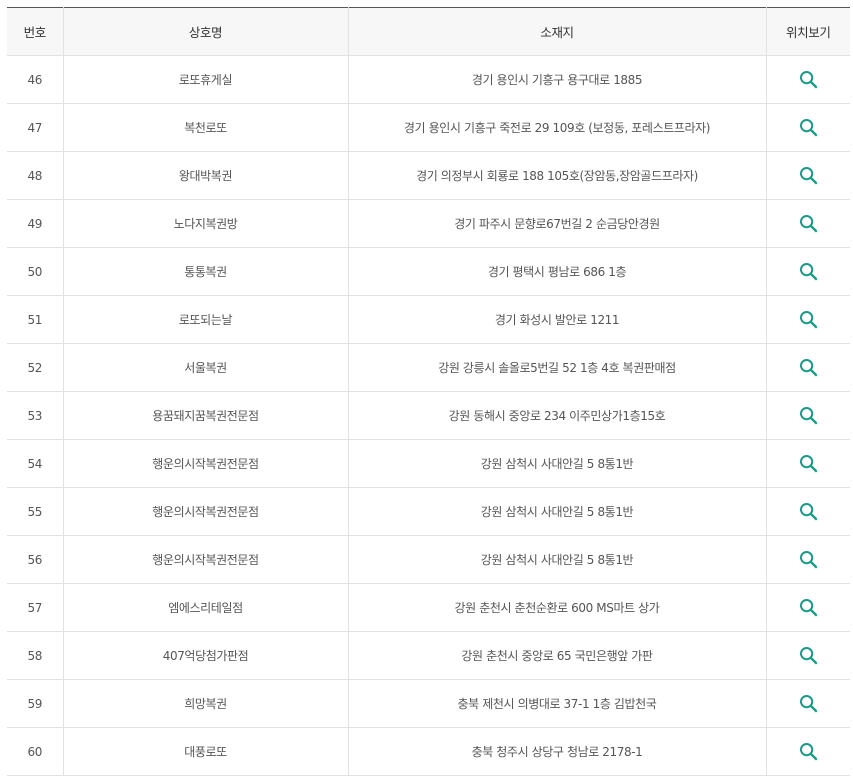 This screenshot has width=853, height=779. What do you see at coordinates (35, 367) in the screenshot?
I see `cell-no: 52` at bounding box center [35, 367].